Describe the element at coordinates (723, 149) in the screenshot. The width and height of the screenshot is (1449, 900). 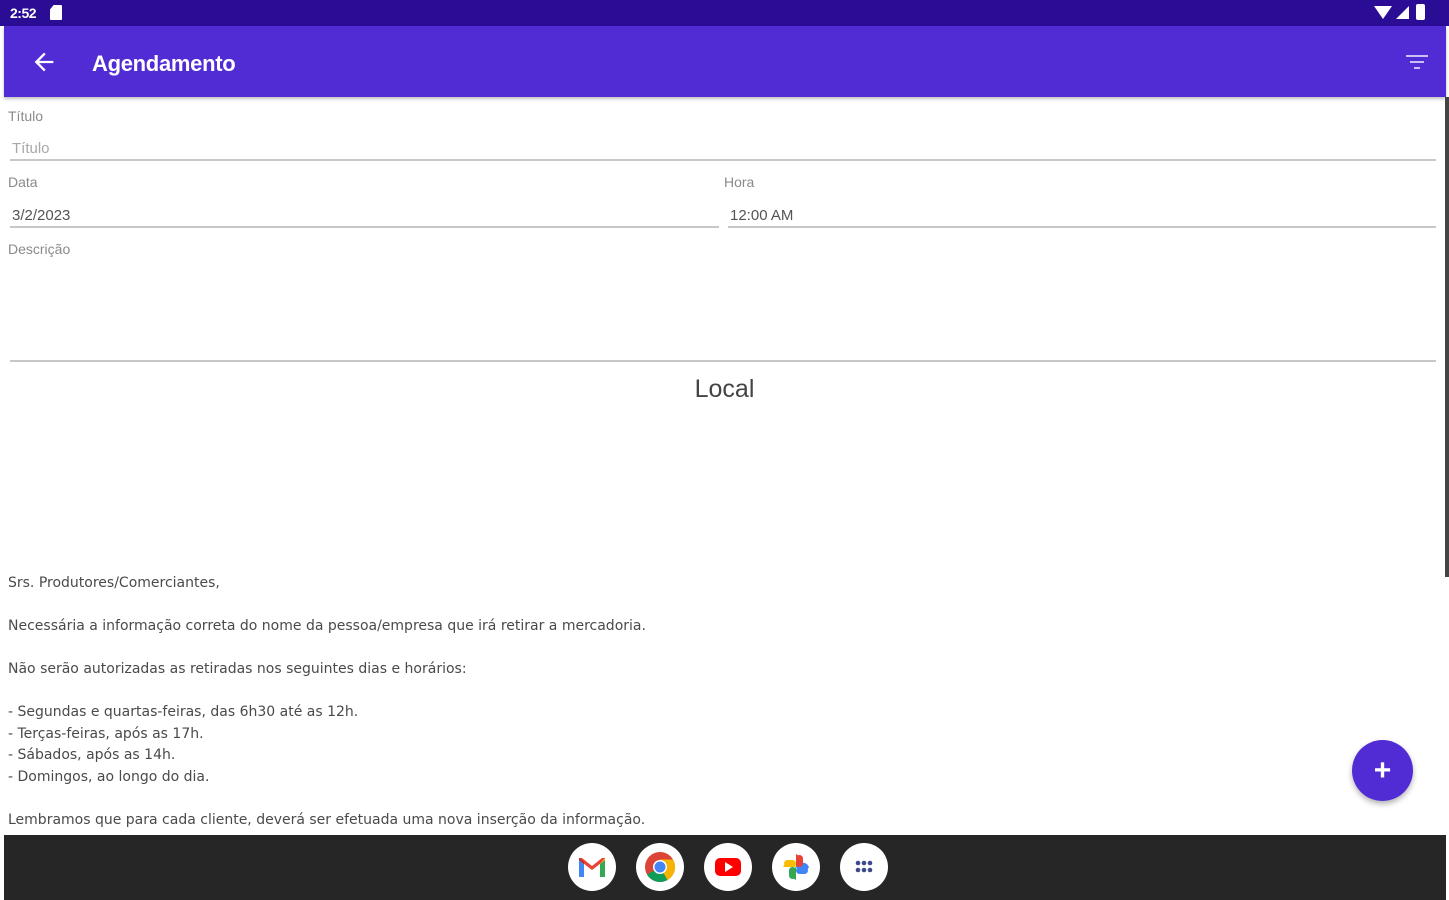
I see `titulo-input` at that location.